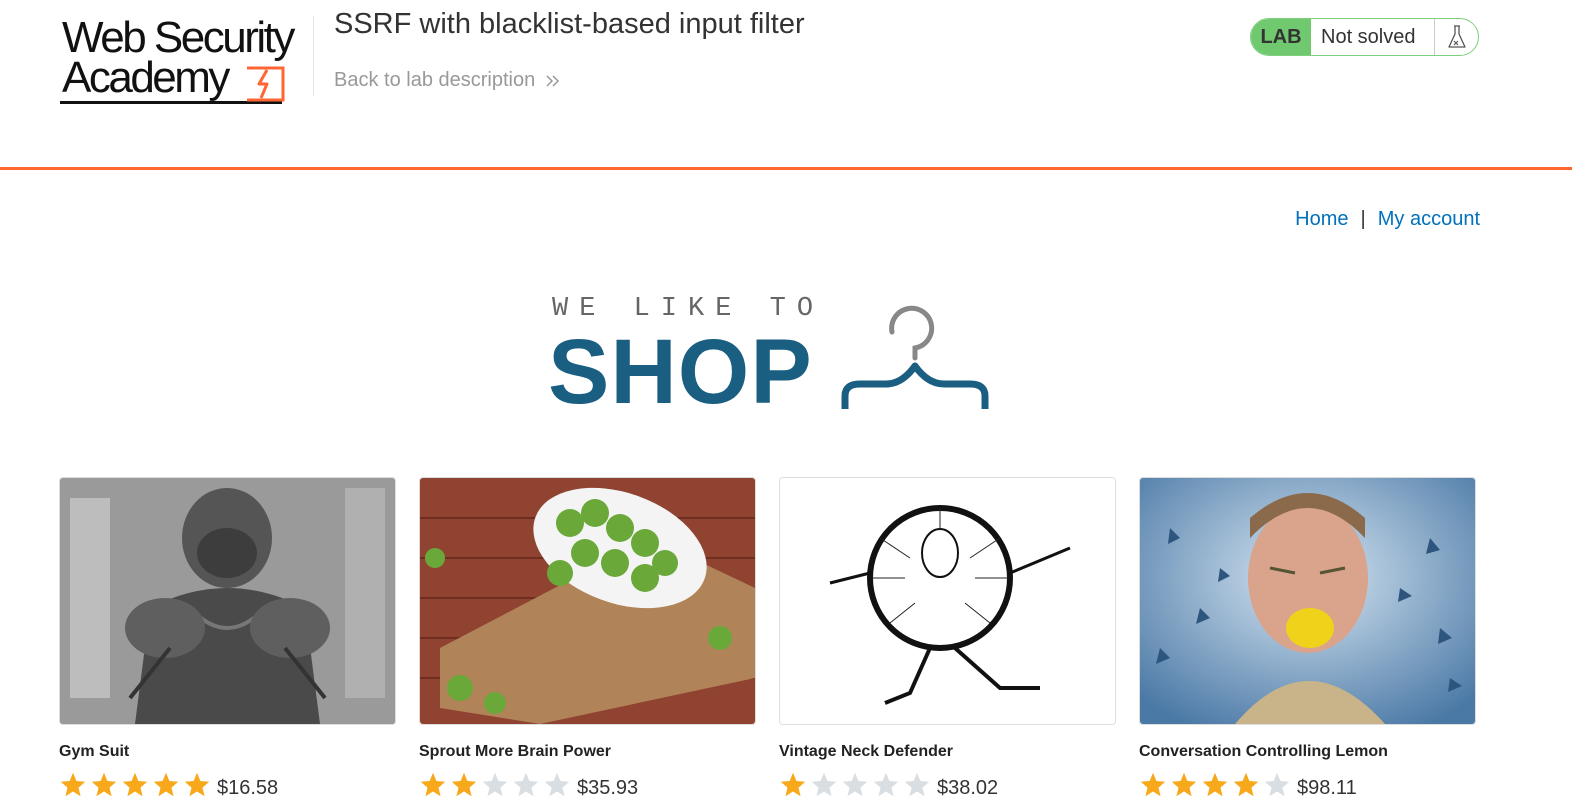 This screenshot has width=1572, height=800. Describe the element at coordinates (146, 77) in the screenshot. I see `logo-text-line2: Academy` at that location.